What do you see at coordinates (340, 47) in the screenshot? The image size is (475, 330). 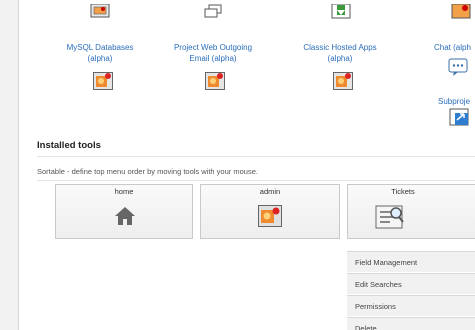 I see `tool-classic-line1: Classic Hosted Apps` at bounding box center [340, 47].